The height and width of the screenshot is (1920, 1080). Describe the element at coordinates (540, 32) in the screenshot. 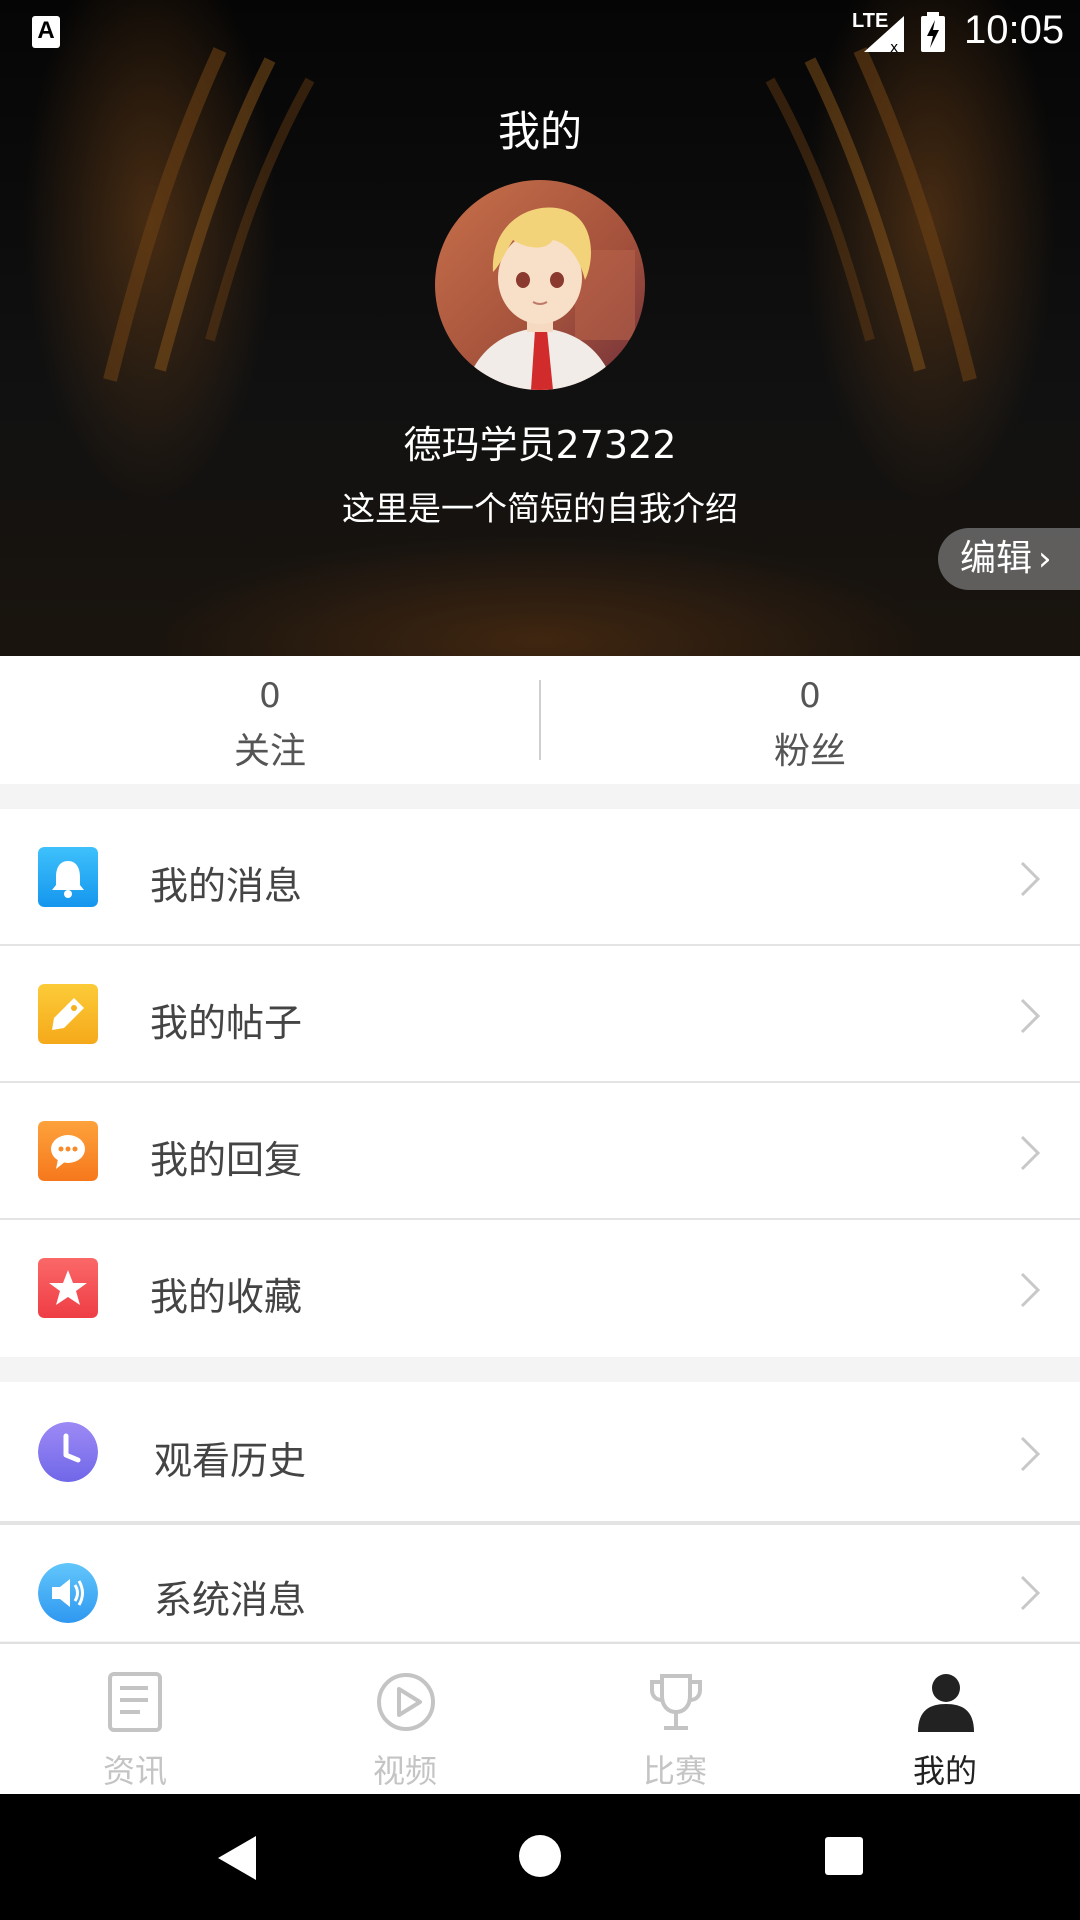

I see `status-bar: A LTE x 10:05` at that location.